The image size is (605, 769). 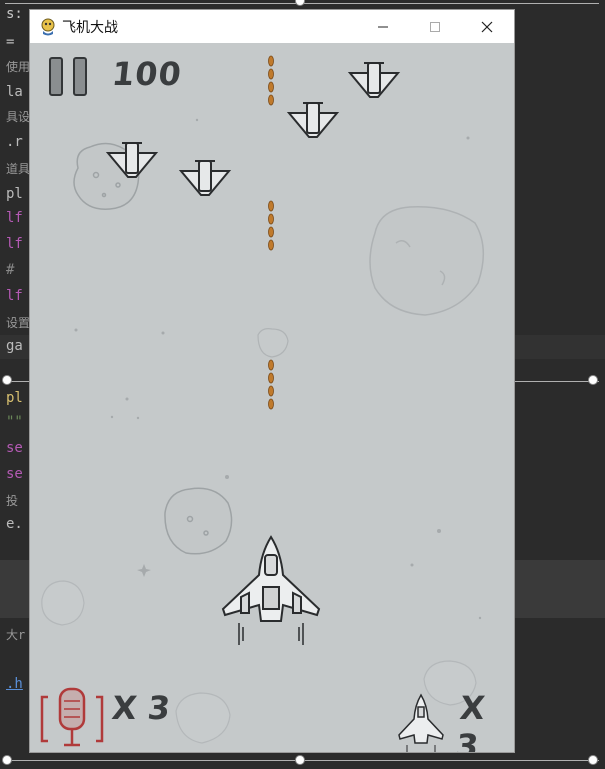 I want to click on score-display: 100, so click(x=147, y=74).